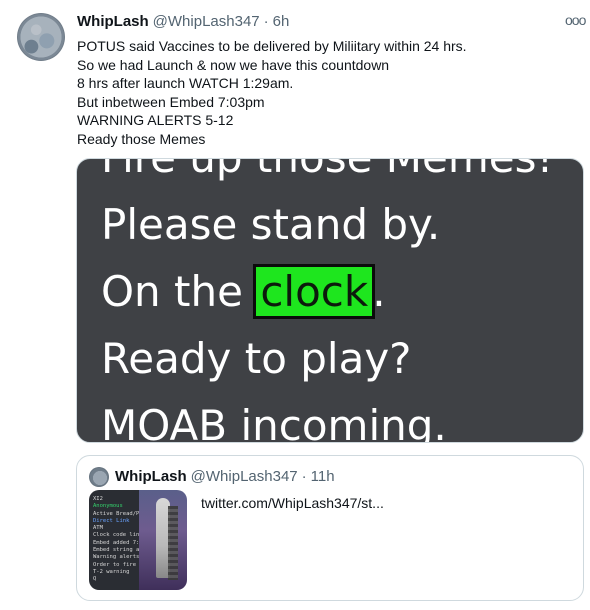 This screenshot has width=590, height=610. I want to click on author-name: WhipLash, so click(113, 21).